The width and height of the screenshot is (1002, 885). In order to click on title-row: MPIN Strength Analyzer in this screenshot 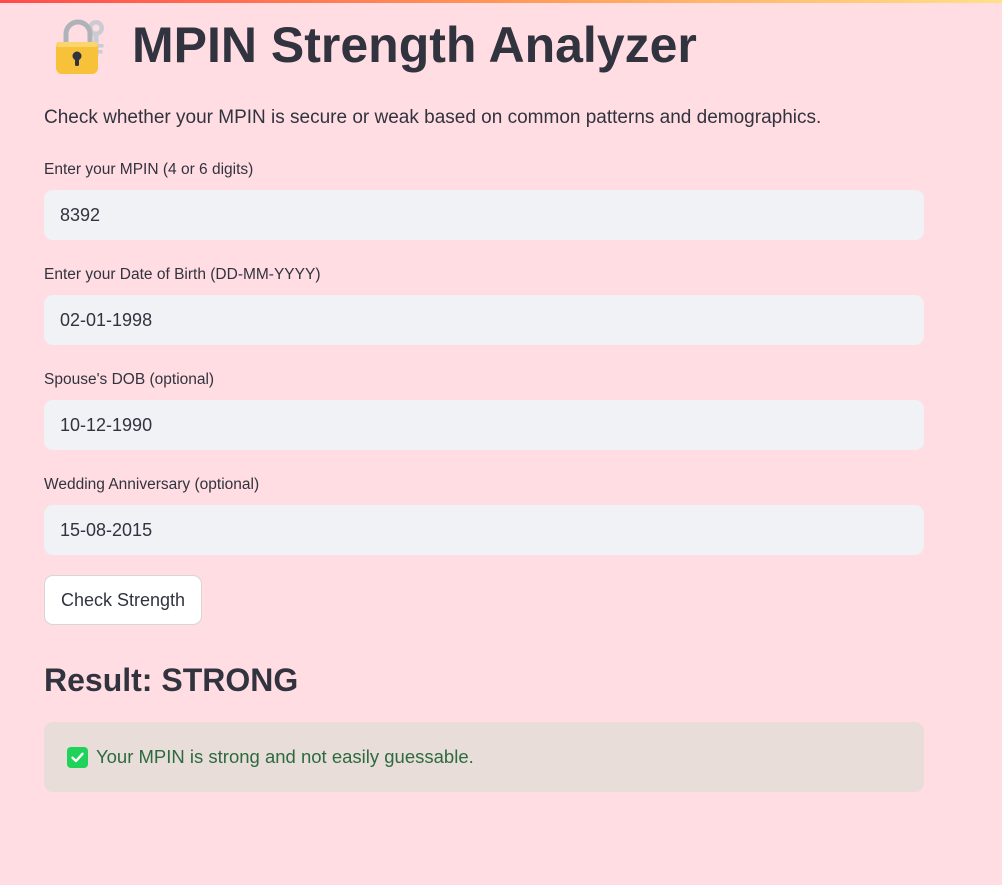, I will do `click(374, 45)`.